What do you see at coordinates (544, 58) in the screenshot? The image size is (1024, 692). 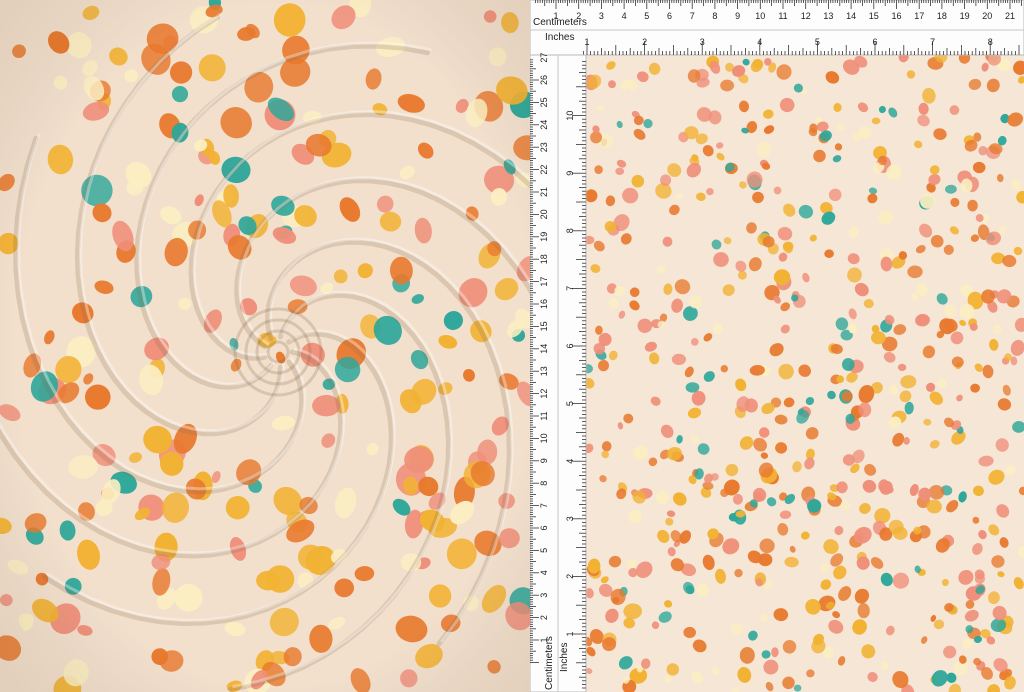 I see `cm-tick-label: 27` at bounding box center [544, 58].